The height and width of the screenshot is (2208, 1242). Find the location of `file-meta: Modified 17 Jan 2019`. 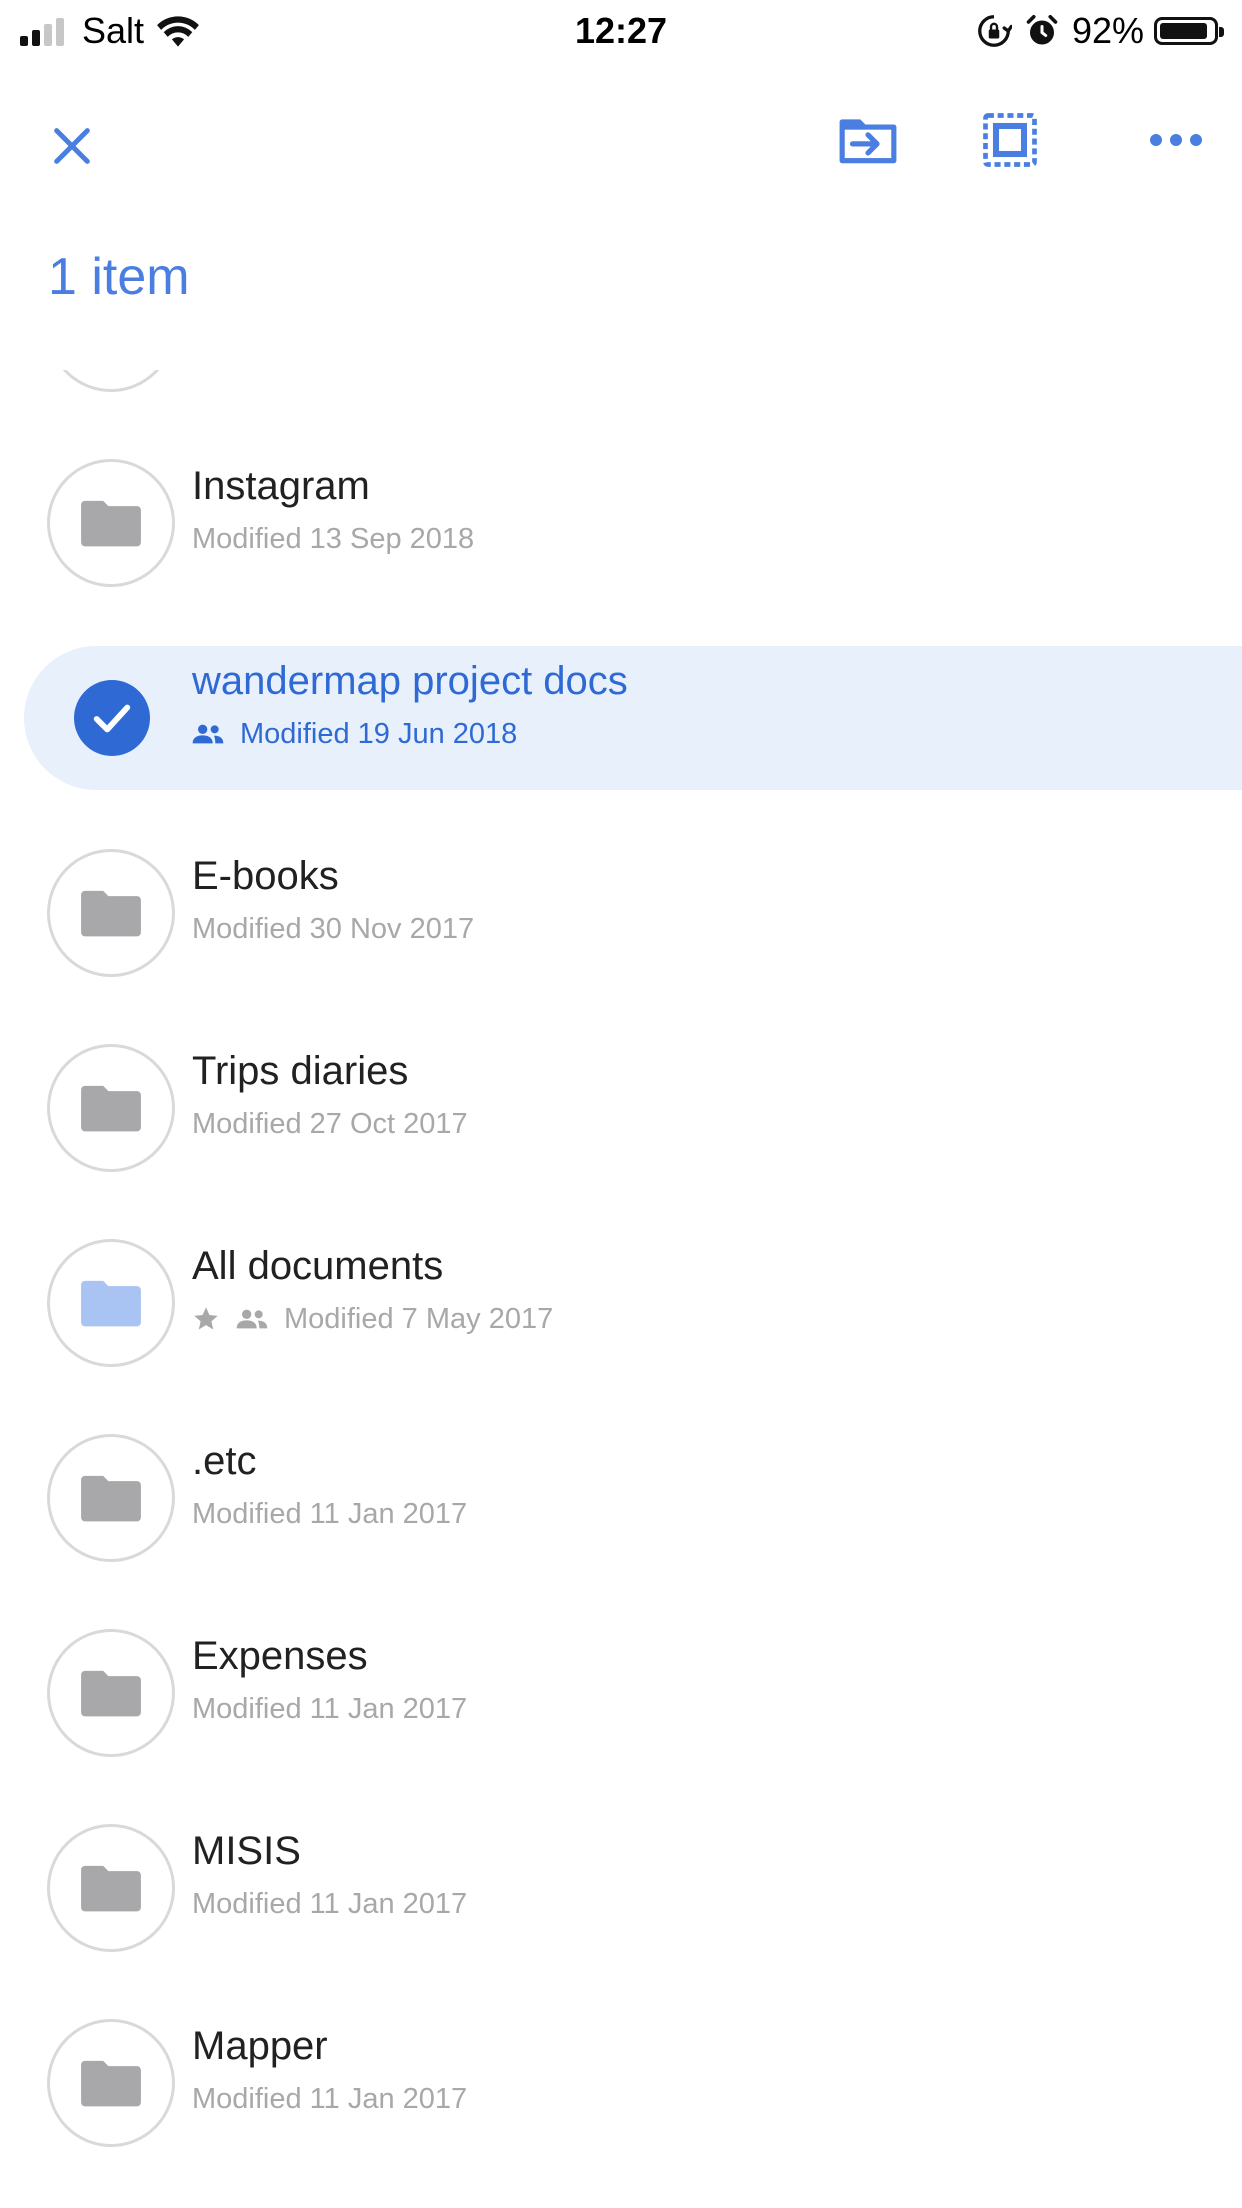

file-meta: Modified 17 Jan 2019 is located at coordinates (354, 344).